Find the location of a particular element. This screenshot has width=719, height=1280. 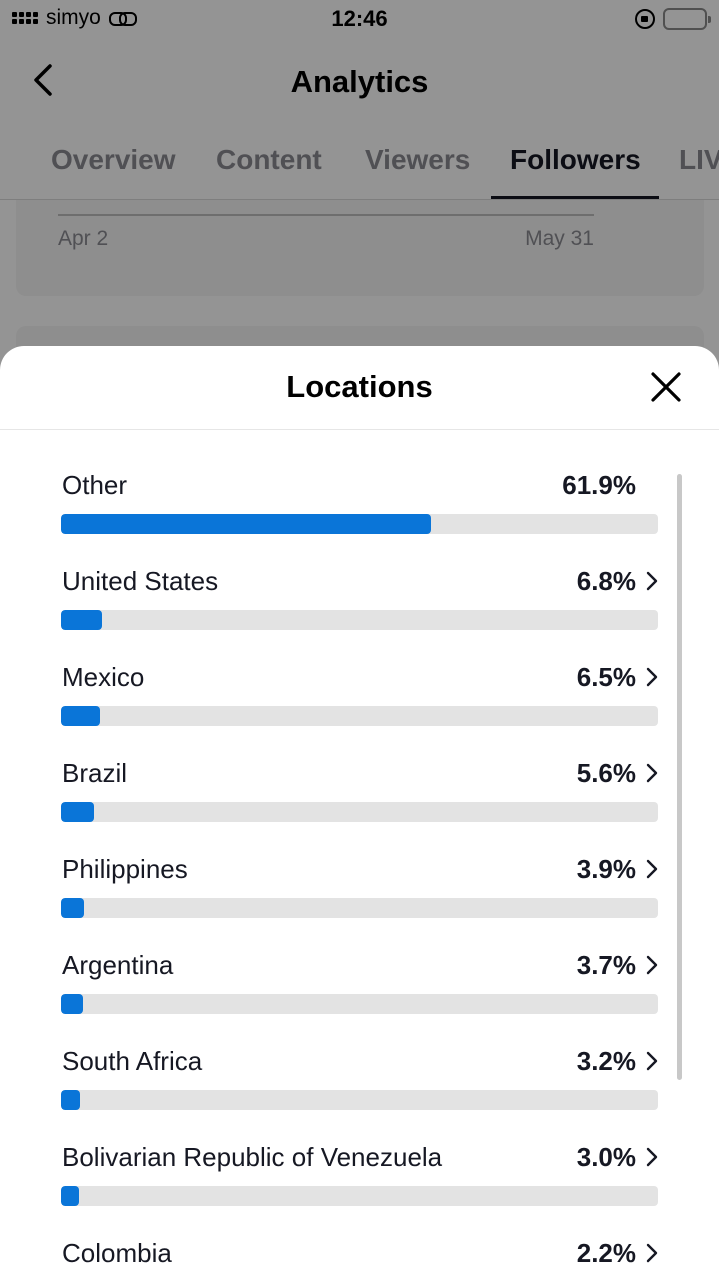

location-row-other: Other 61.9% is located at coordinates (359, 498).